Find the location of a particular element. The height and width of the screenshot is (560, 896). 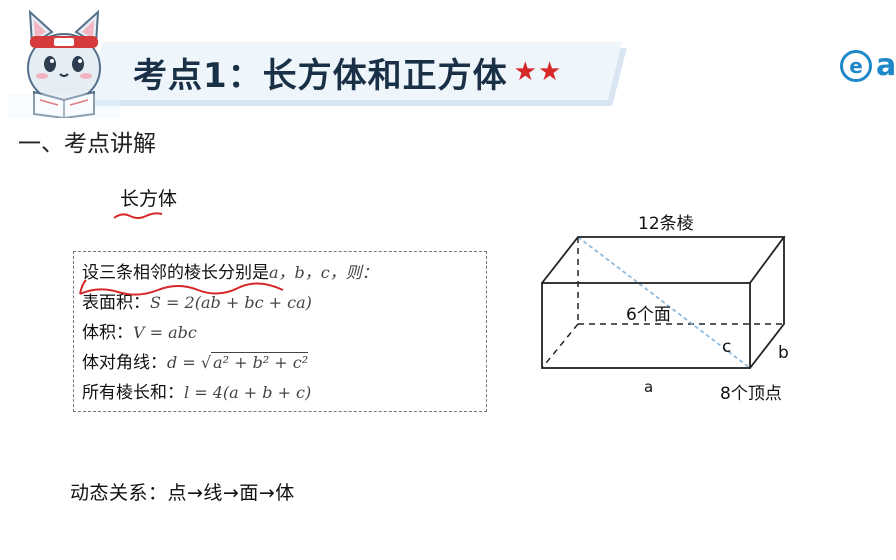

red-underline-annotation is located at coordinates (138, 215).